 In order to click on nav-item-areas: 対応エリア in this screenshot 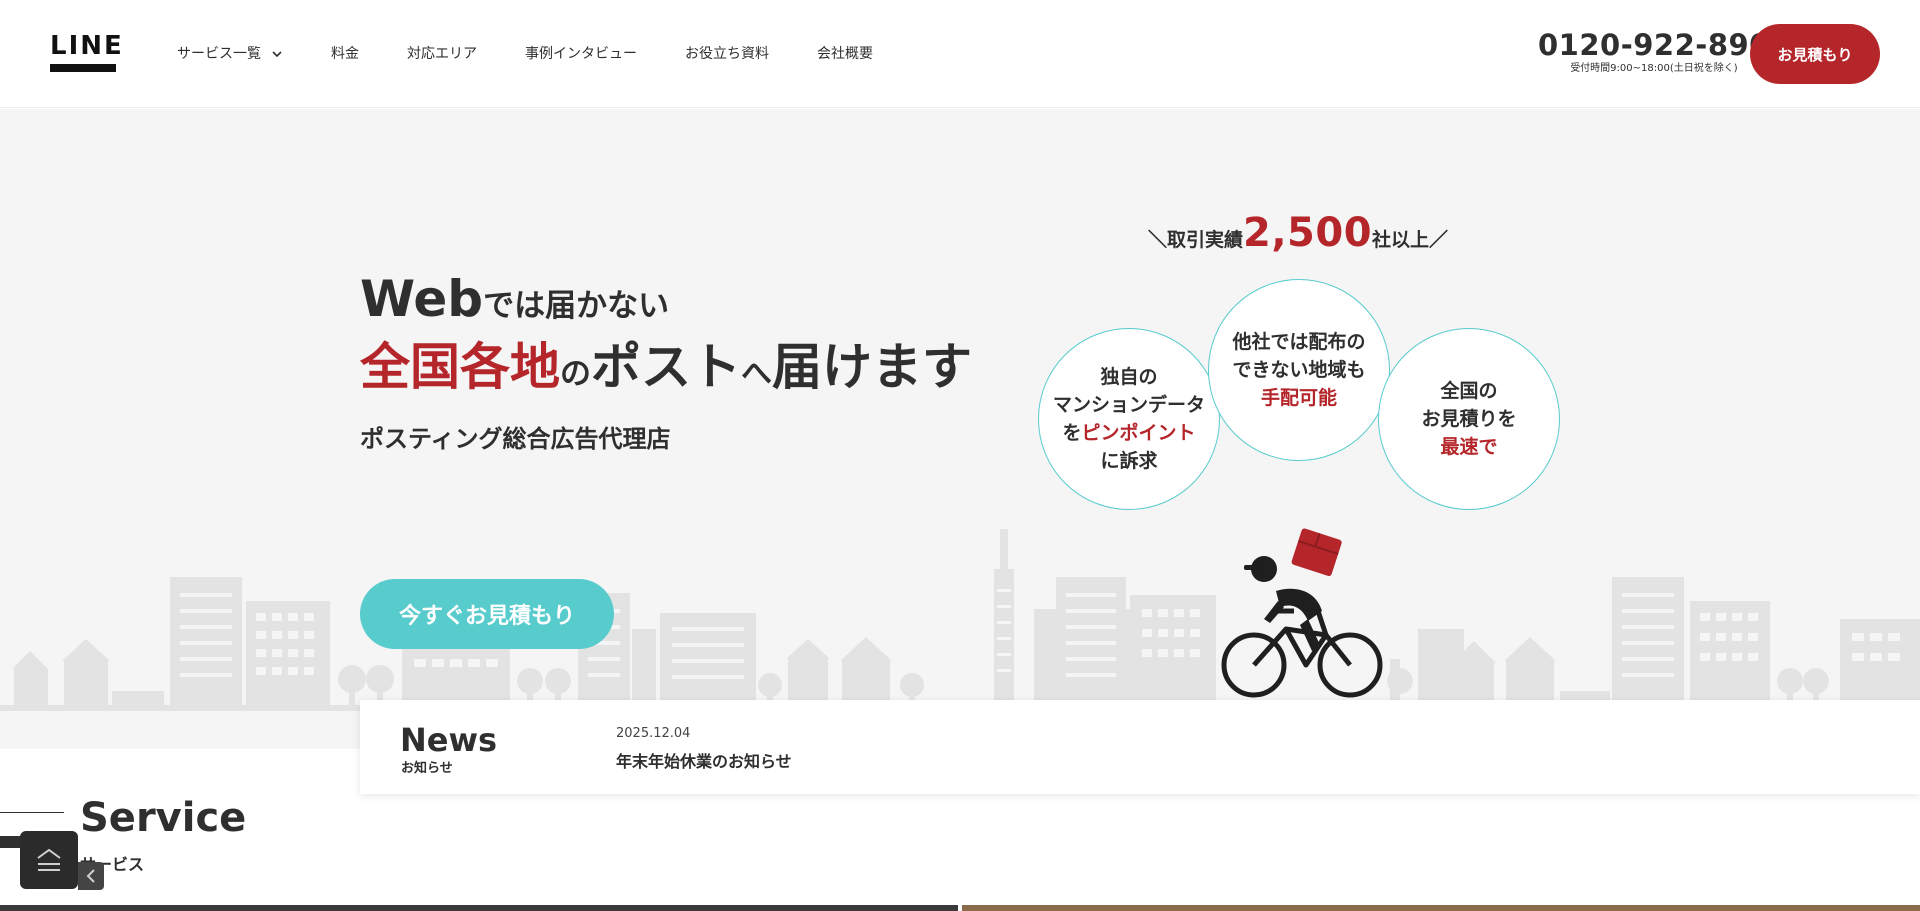, I will do `click(442, 54)`.